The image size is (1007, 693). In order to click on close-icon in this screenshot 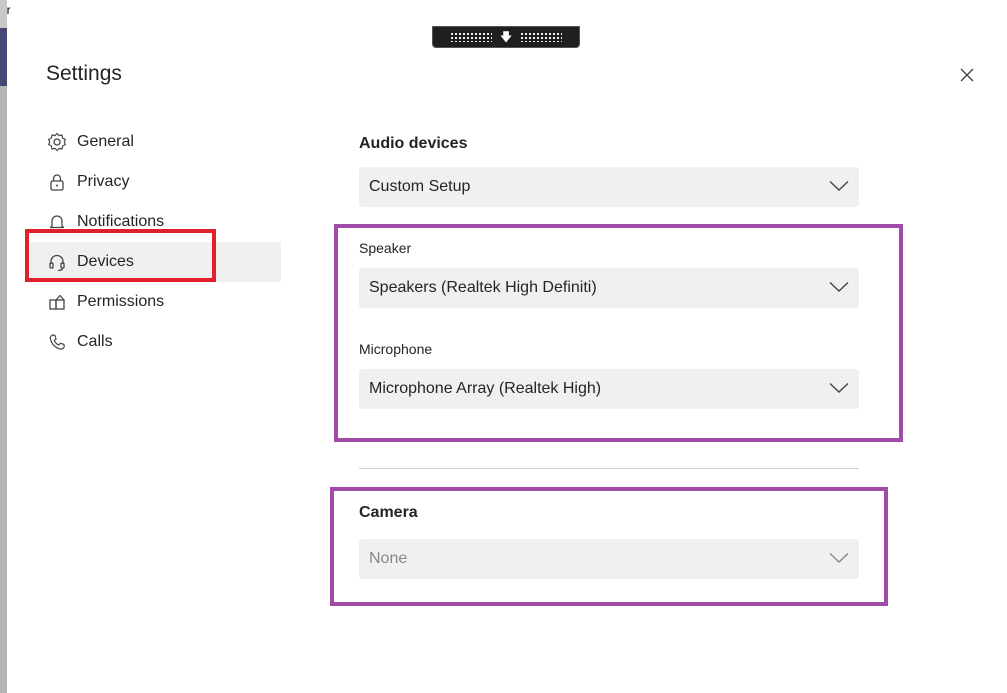, I will do `click(967, 75)`.